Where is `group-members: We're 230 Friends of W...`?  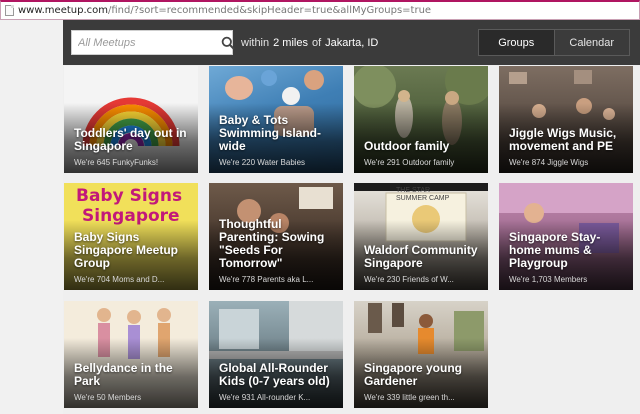
group-members: We're 230 Friends of W... is located at coordinates (409, 279).